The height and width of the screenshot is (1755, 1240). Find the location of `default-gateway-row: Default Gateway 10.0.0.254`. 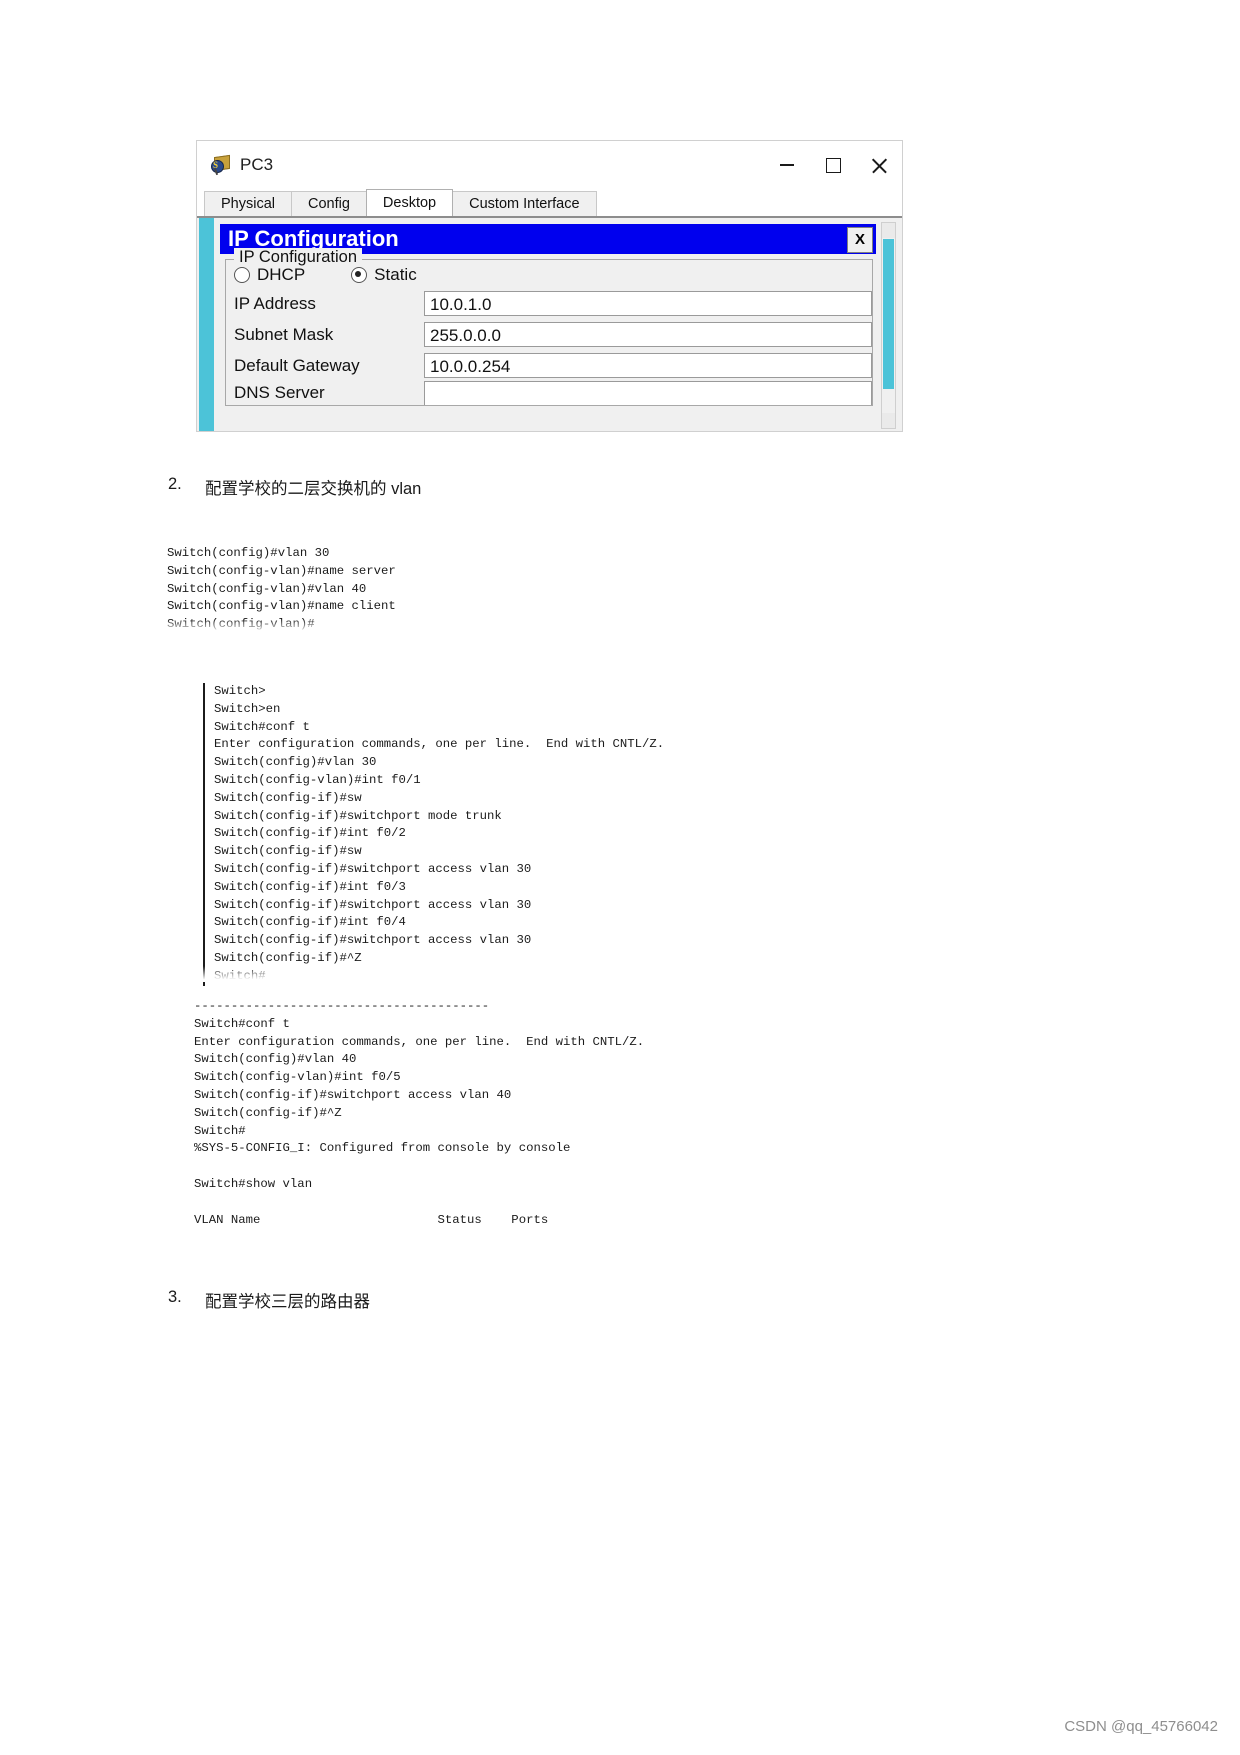

default-gateway-row: Default Gateway 10.0.0.254 is located at coordinates (549, 365).